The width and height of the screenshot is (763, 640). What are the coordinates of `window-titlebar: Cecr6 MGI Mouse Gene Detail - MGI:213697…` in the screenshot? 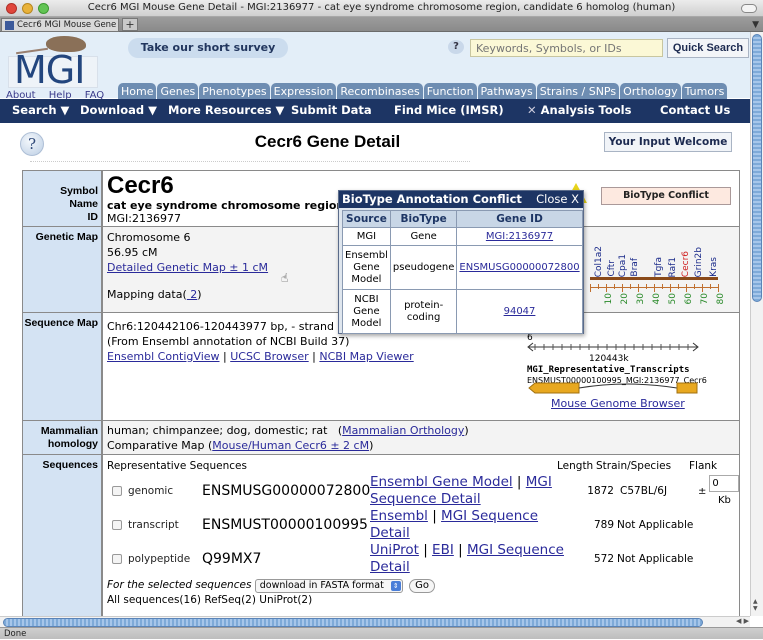 It's located at (381, 8).